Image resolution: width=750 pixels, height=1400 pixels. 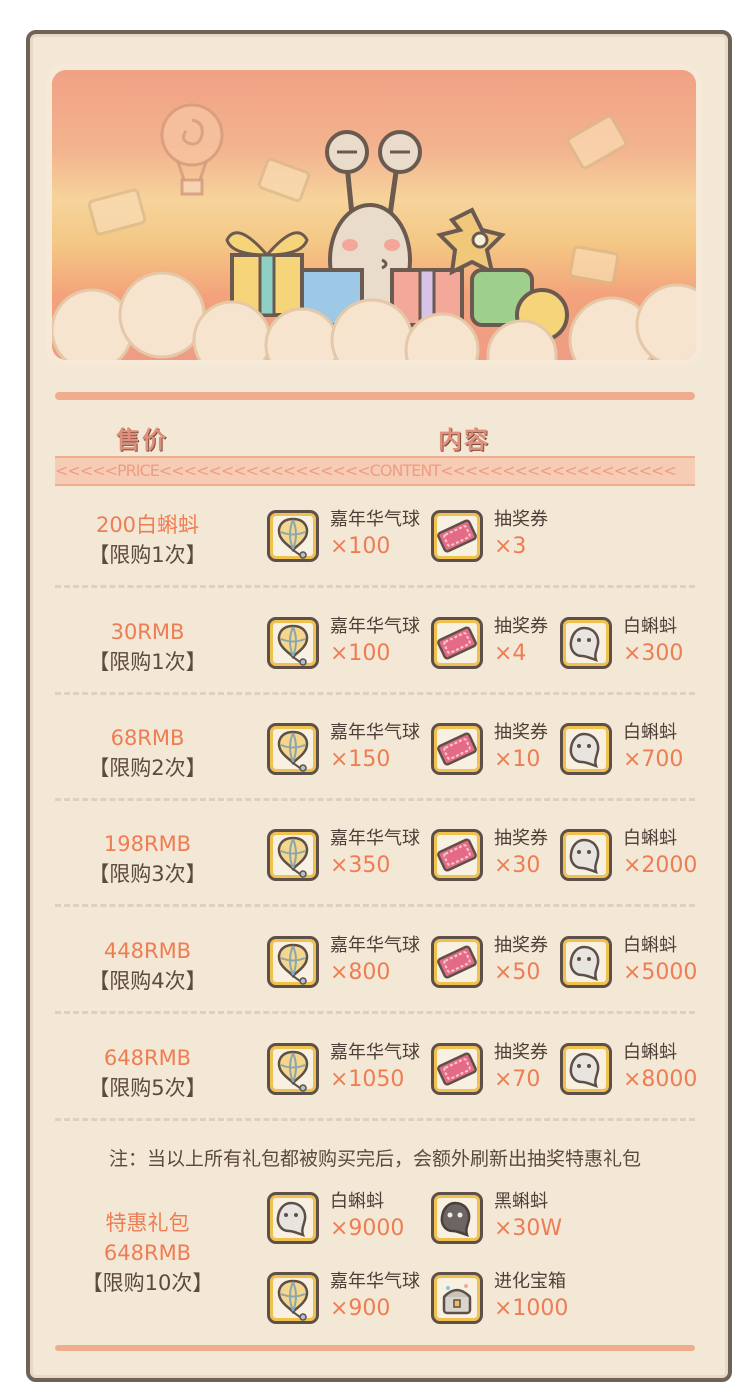 What do you see at coordinates (517, 759) in the screenshot?
I see `item-quantity: ×10` at bounding box center [517, 759].